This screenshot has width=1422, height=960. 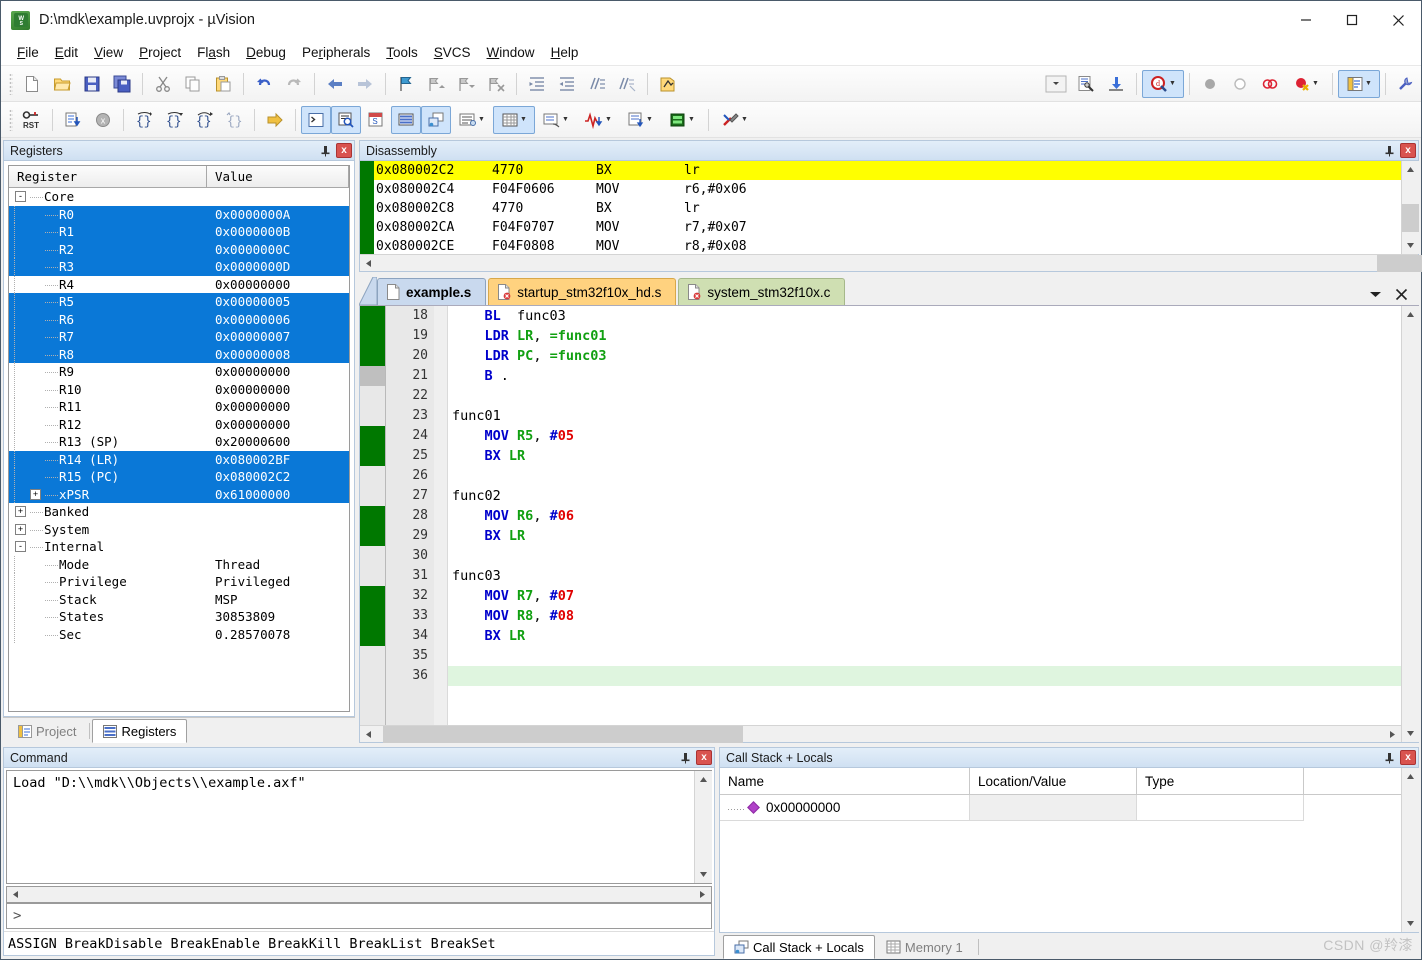 I want to click on register-value: 0x00000006, so click(x=278, y=319).